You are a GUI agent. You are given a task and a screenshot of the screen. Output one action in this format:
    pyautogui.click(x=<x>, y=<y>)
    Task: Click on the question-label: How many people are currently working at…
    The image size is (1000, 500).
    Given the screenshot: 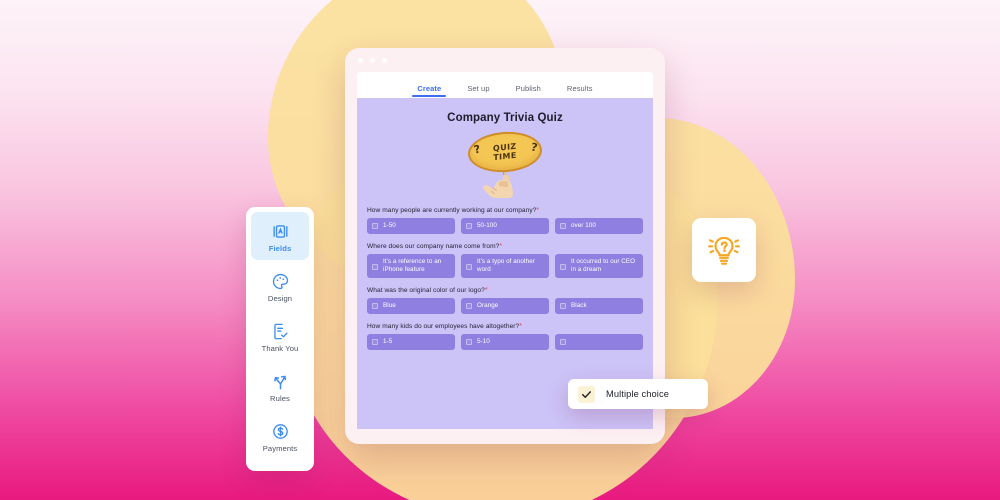 What is the action you would take?
    pyautogui.click(x=505, y=210)
    